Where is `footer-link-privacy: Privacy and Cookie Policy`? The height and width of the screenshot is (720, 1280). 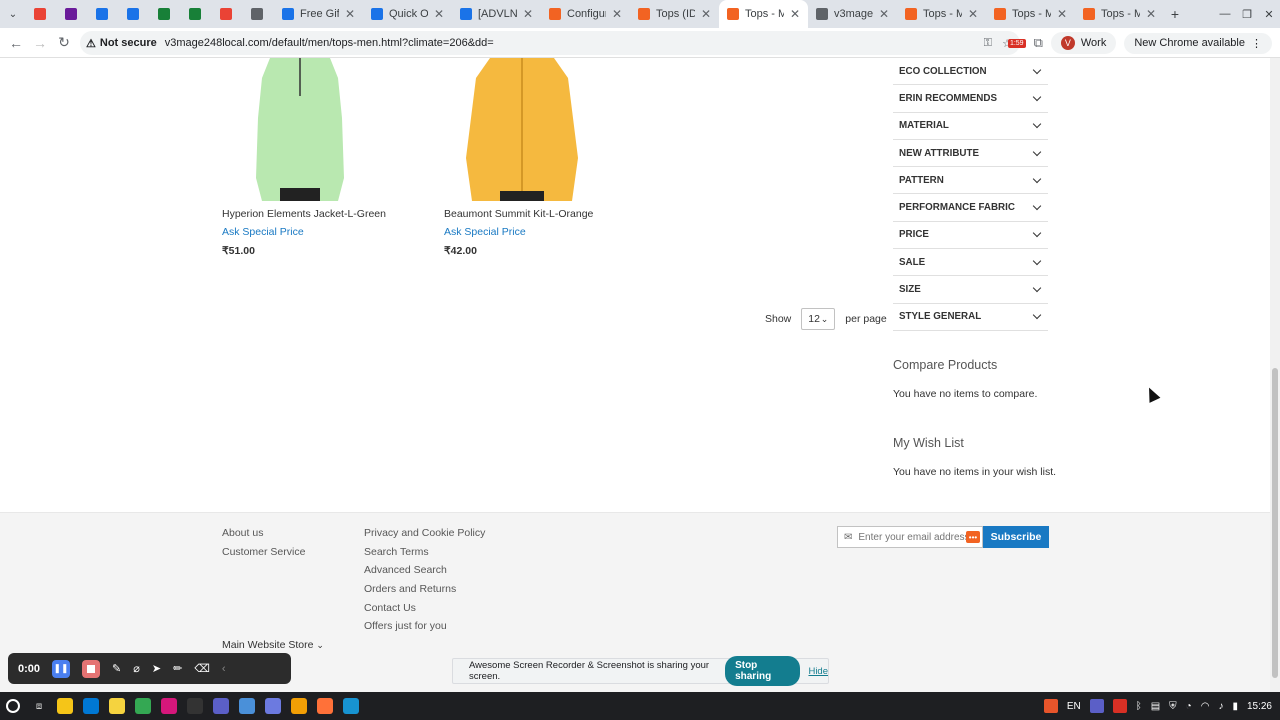
footer-link-privacy: Privacy and Cookie Policy is located at coordinates (424, 533).